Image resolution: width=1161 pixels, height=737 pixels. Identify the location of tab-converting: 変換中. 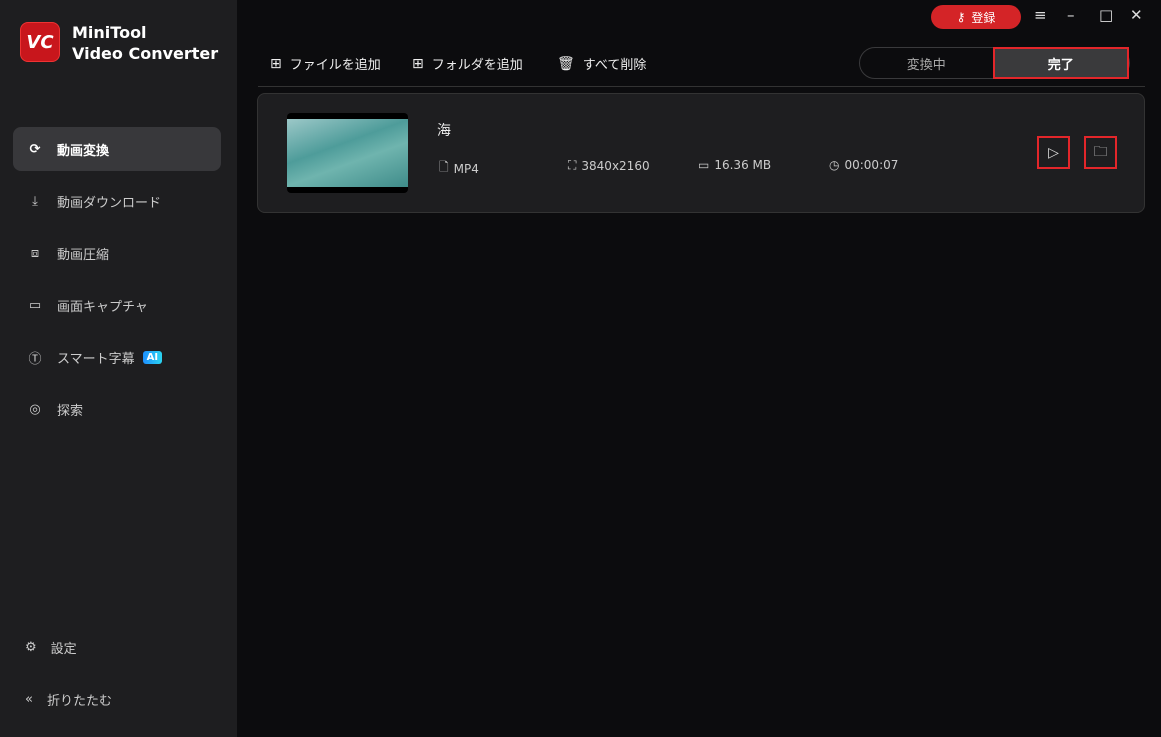
(926, 63).